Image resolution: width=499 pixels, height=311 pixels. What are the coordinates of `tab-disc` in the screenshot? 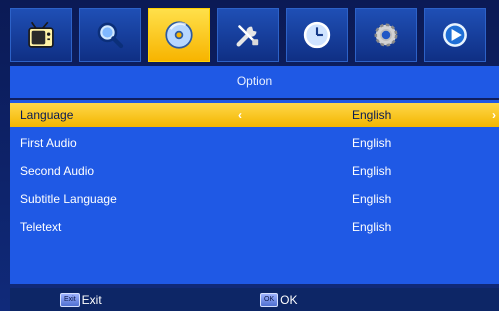 It's located at (179, 35).